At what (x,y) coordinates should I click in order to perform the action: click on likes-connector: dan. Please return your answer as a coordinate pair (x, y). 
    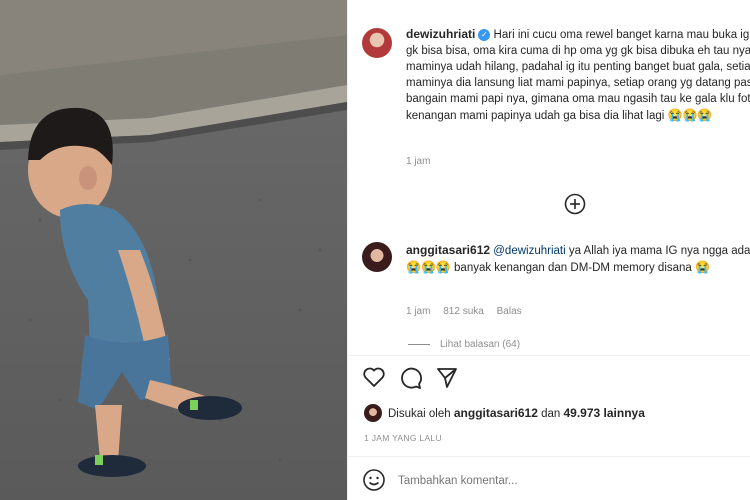
    Looking at the image, I should click on (551, 414).